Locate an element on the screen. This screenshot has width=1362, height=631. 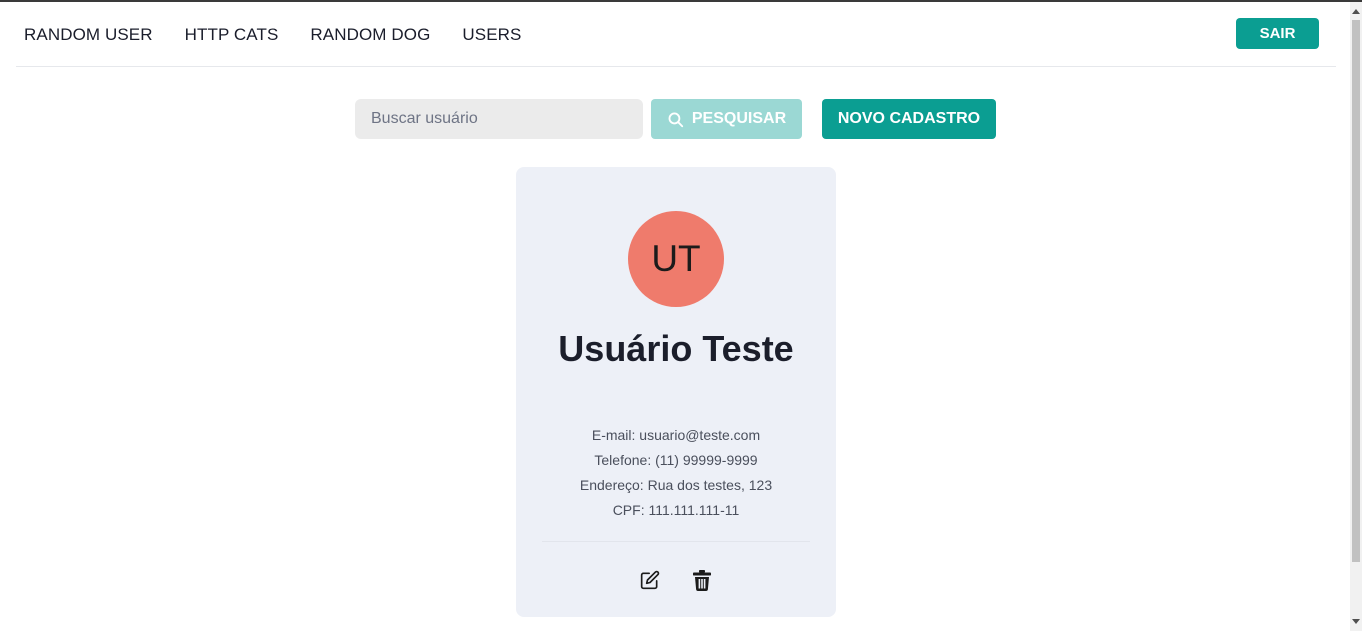
search-button: PESQUISAR is located at coordinates (726, 119).